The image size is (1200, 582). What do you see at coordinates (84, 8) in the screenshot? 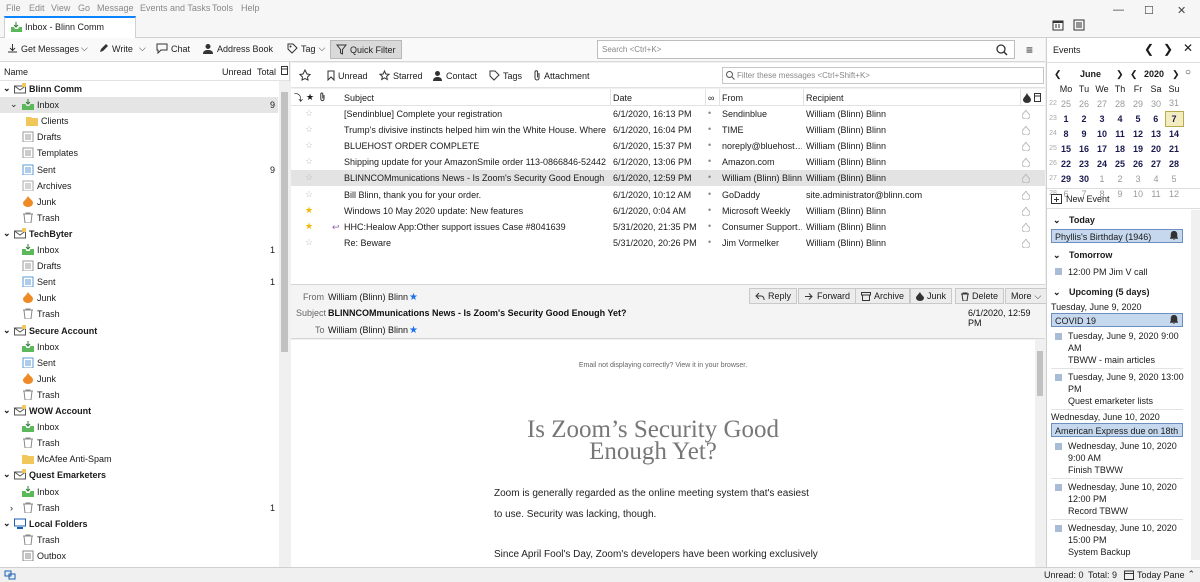
I see `menu-go: Go` at bounding box center [84, 8].